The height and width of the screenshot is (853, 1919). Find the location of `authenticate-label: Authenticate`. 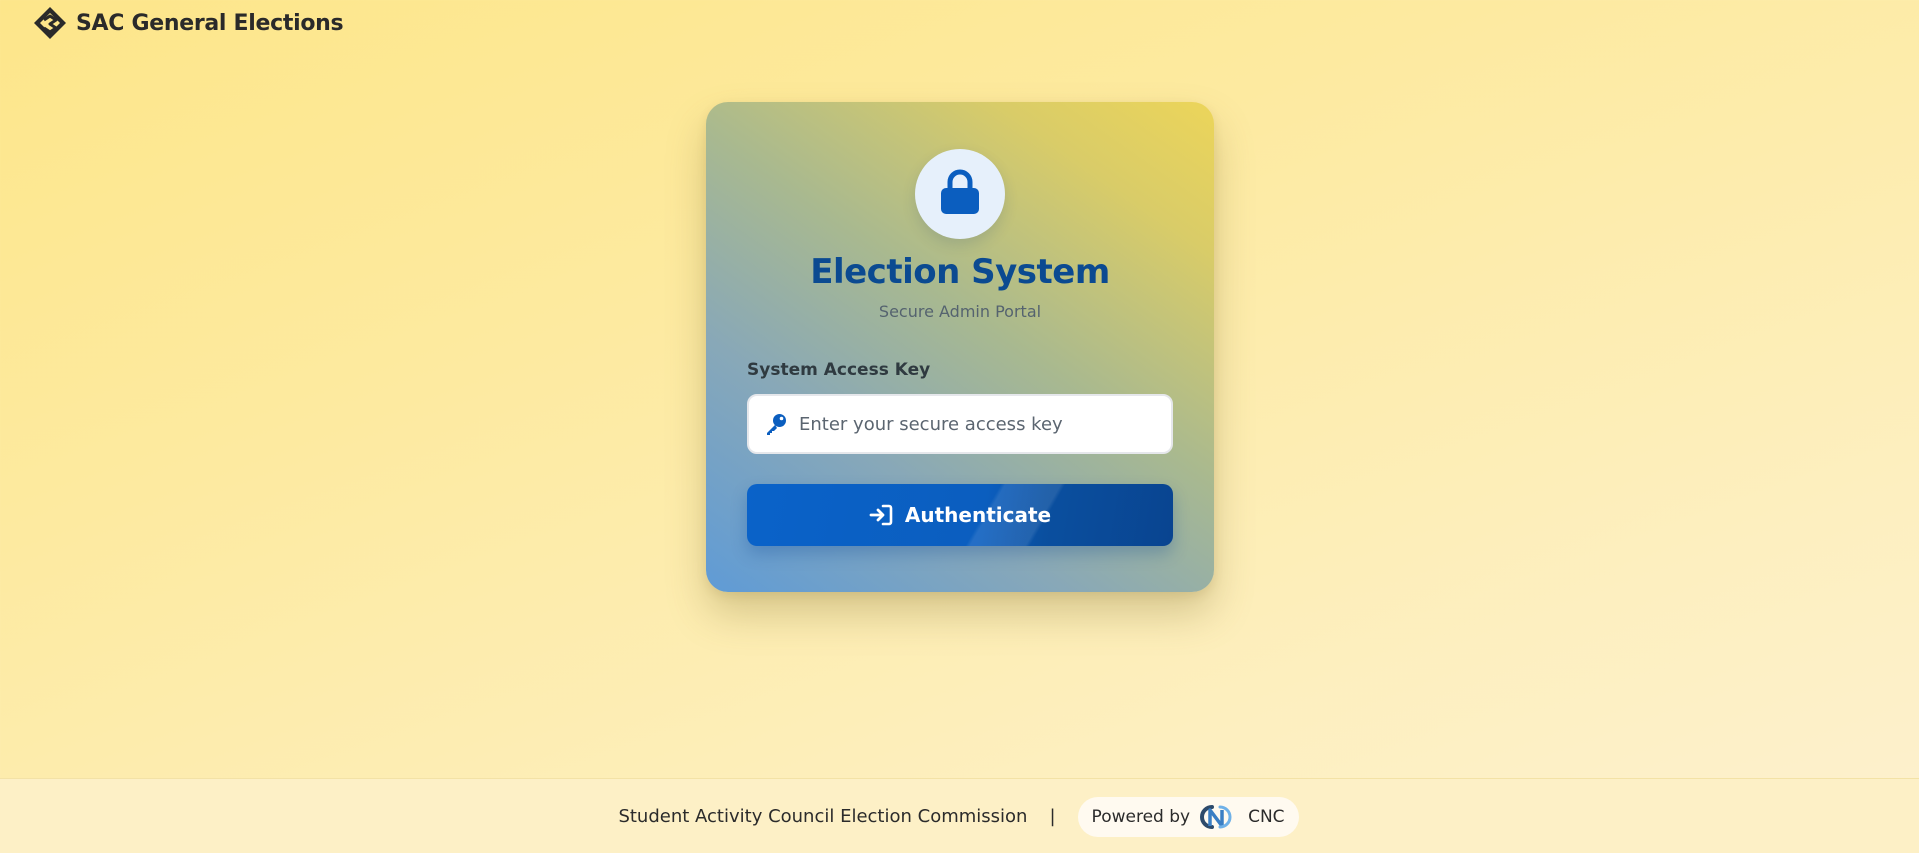

authenticate-label: Authenticate is located at coordinates (978, 515).